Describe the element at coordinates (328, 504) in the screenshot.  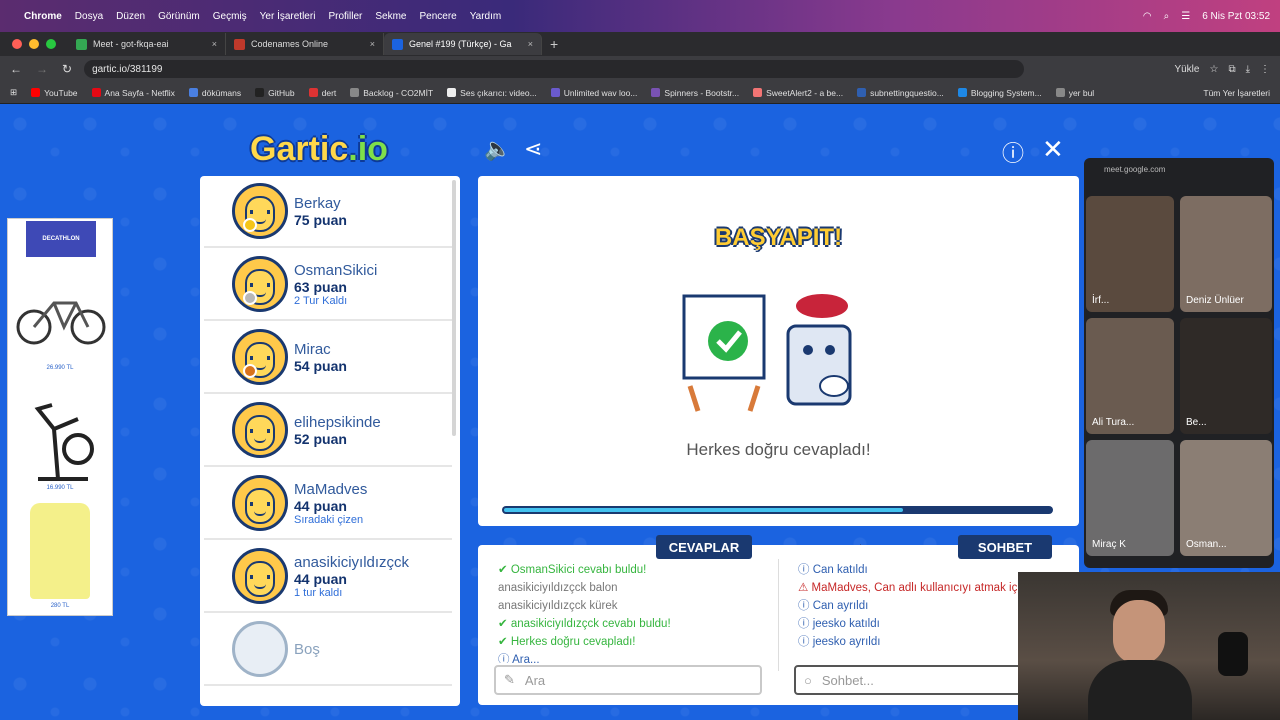
I see `player-row: MaMadves 44 puan Sıradaki çizen` at that location.